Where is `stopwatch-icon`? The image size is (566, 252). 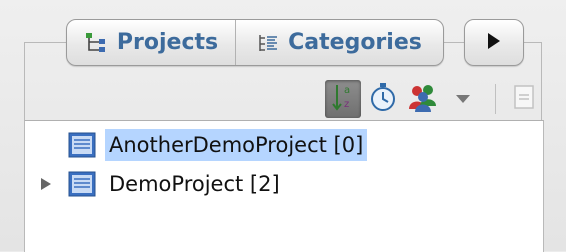 stopwatch-icon is located at coordinates (383, 99).